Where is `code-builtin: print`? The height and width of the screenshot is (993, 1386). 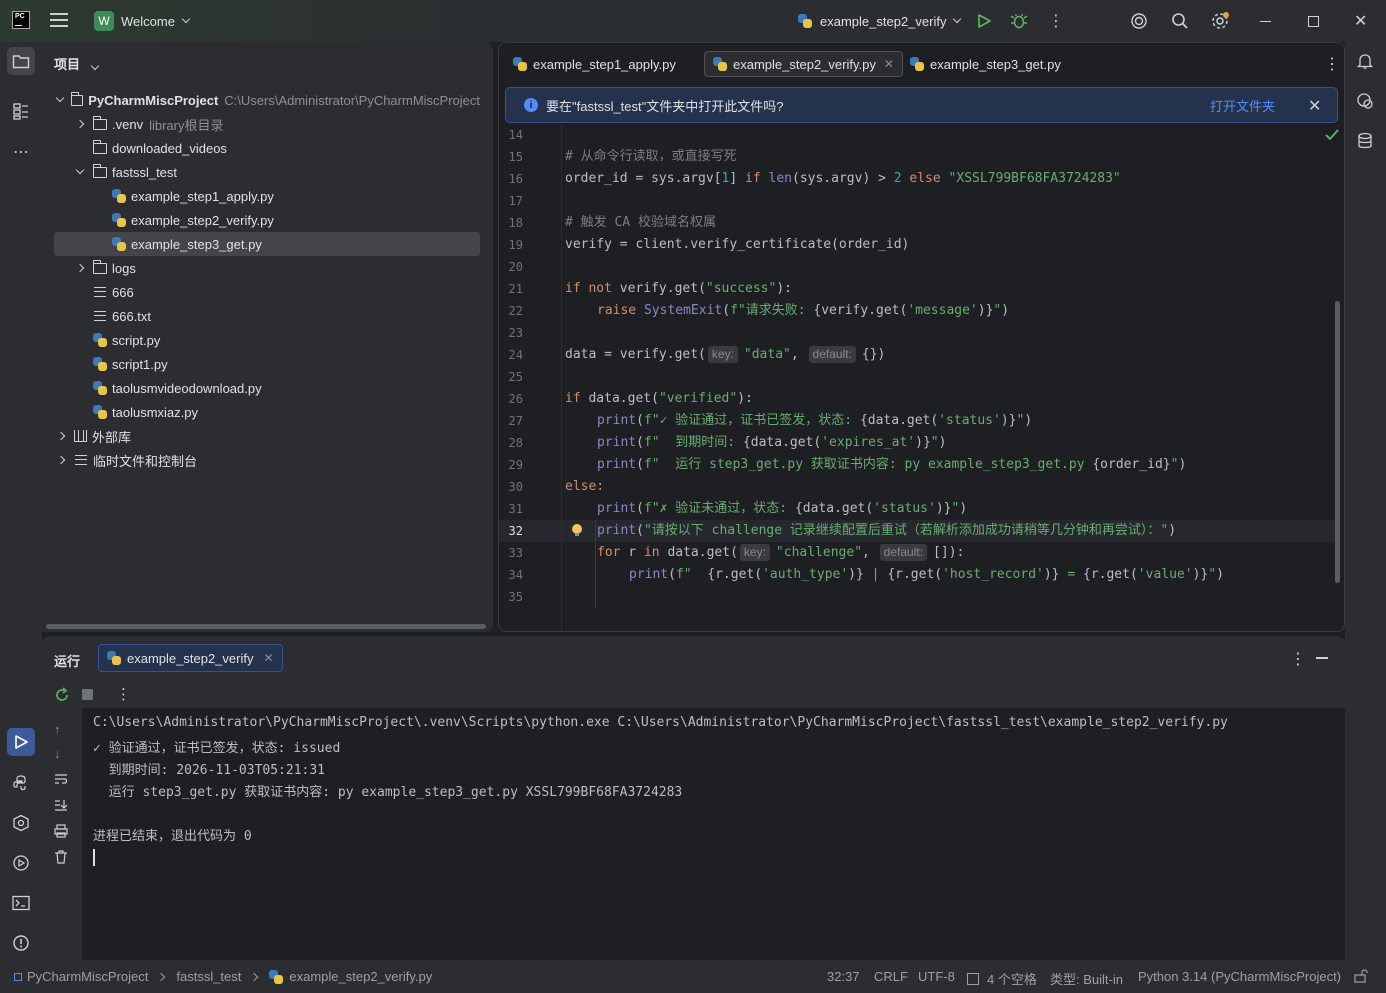
code-builtin: print is located at coordinates (617, 420).